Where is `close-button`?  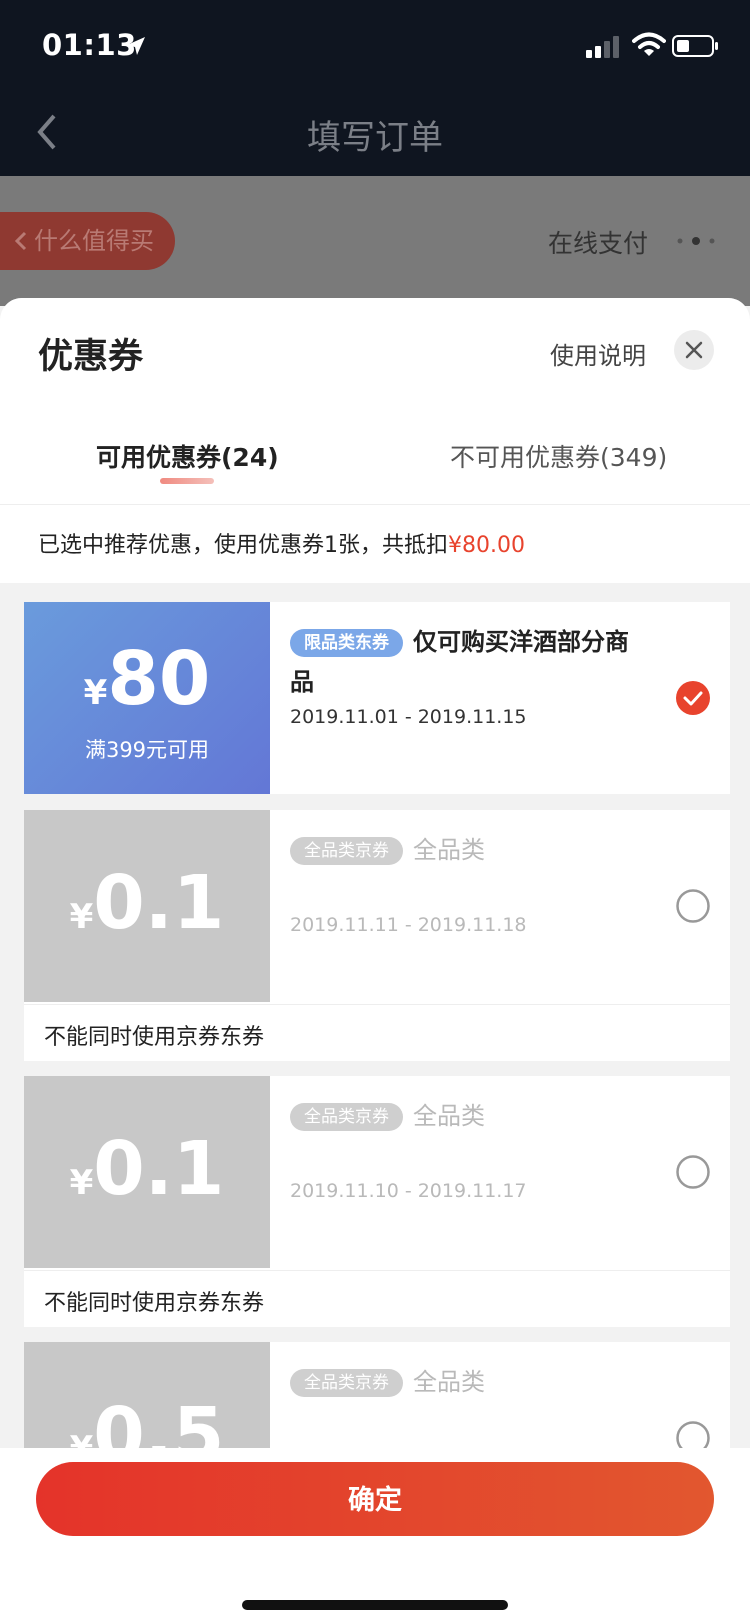
close-button is located at coordinates (694, 350).